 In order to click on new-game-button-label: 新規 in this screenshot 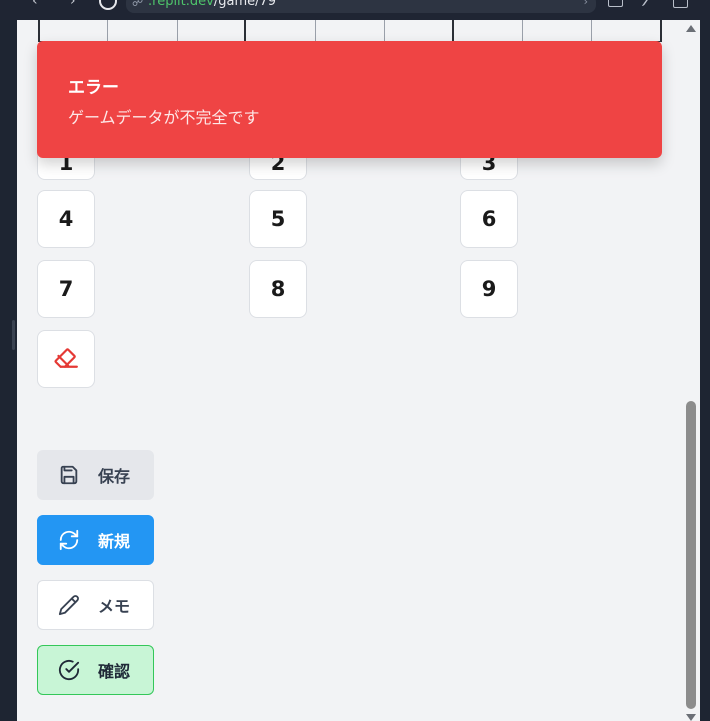, I will do `click(114, 541)`.